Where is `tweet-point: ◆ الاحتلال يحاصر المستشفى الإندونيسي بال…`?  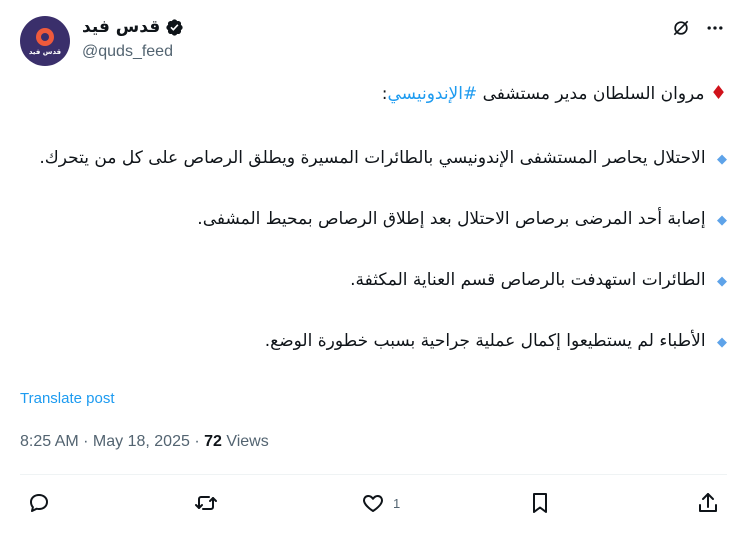
tweet-point: ◆ الاحتلال يحاصر المستشفى الإندونيسي بال… is located at coordinates (373, 159).